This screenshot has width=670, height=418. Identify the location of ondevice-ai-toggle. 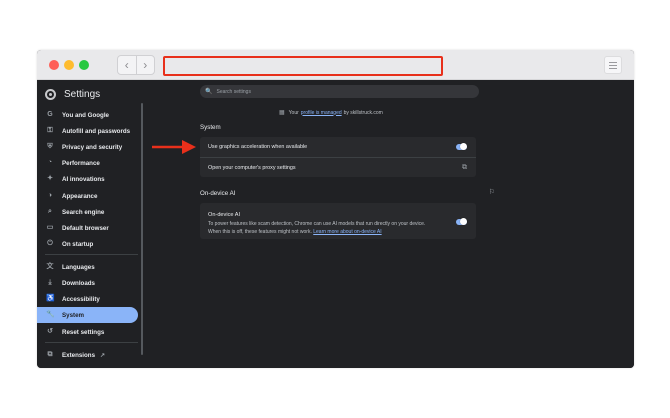
(461, 221).